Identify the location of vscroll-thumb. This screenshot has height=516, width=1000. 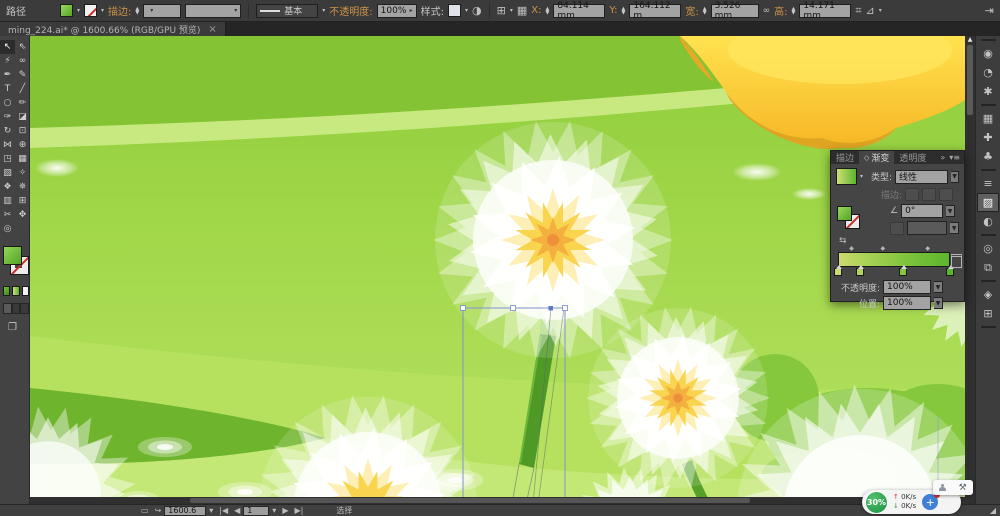
(970, 80).